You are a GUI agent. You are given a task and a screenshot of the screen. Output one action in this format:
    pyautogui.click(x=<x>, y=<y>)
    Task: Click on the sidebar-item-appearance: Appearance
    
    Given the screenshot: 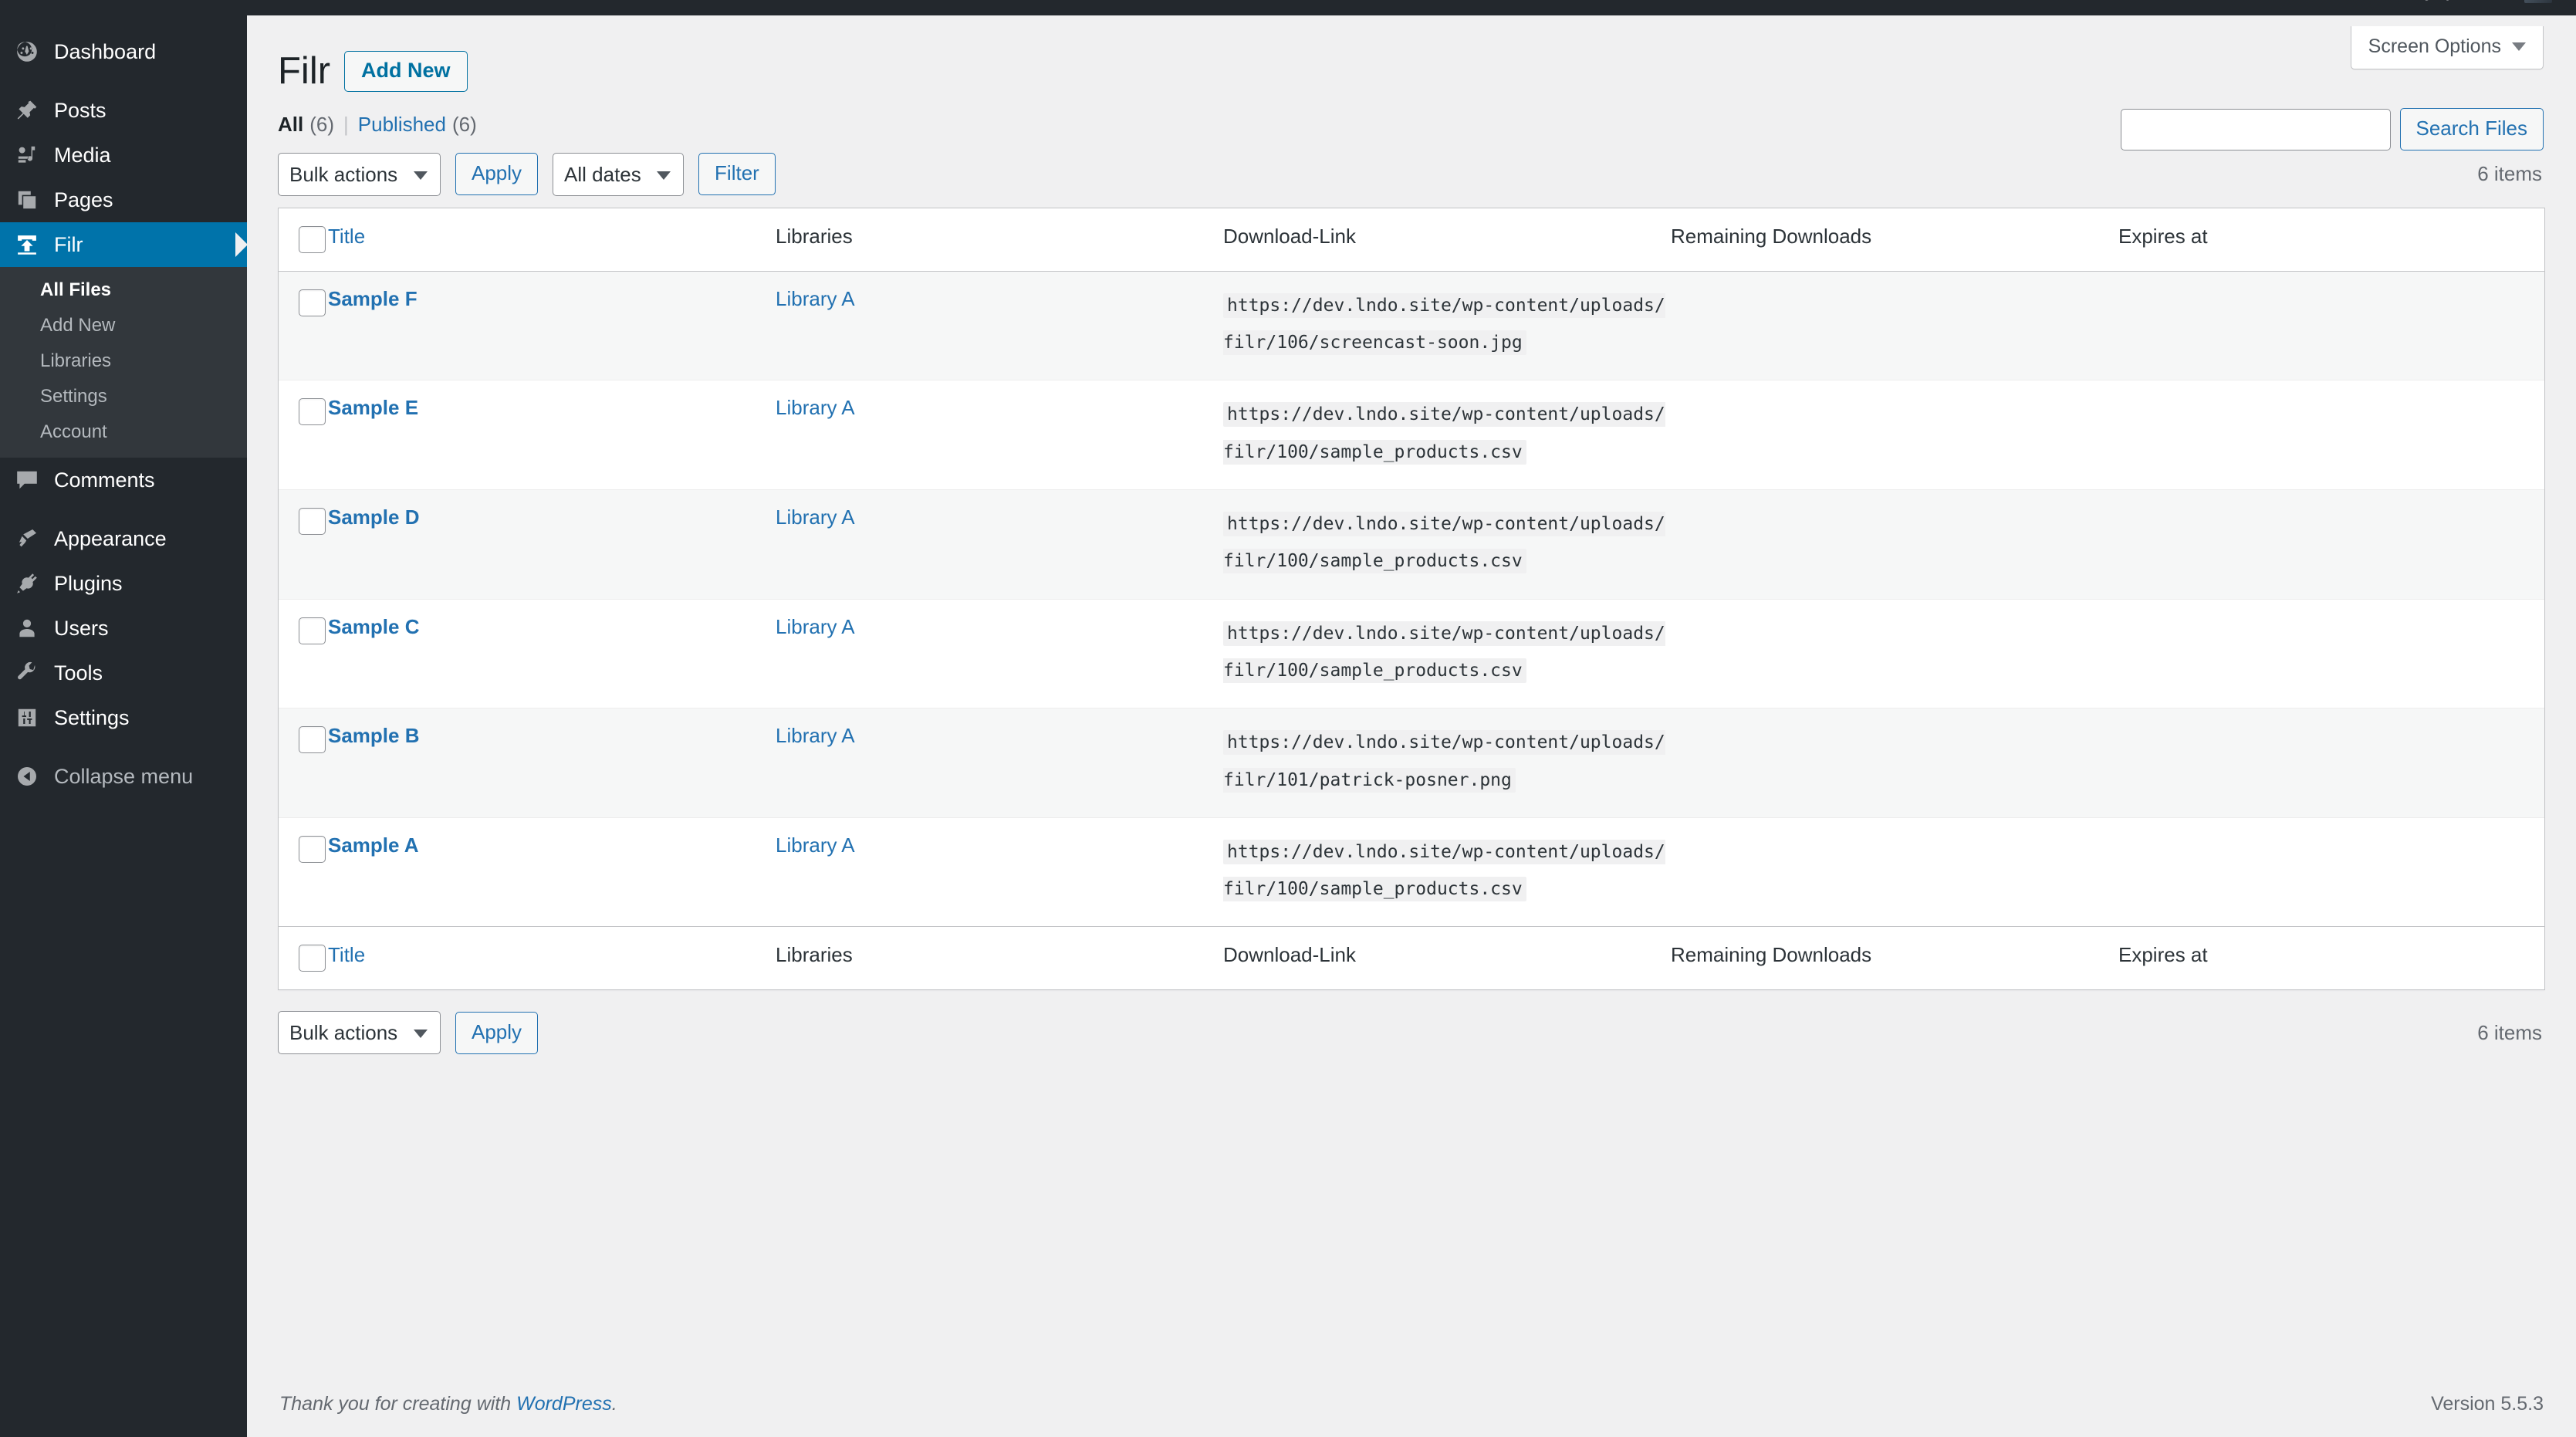 What is the action you would take?
    pyautogui.click(x=123, y=538)
    